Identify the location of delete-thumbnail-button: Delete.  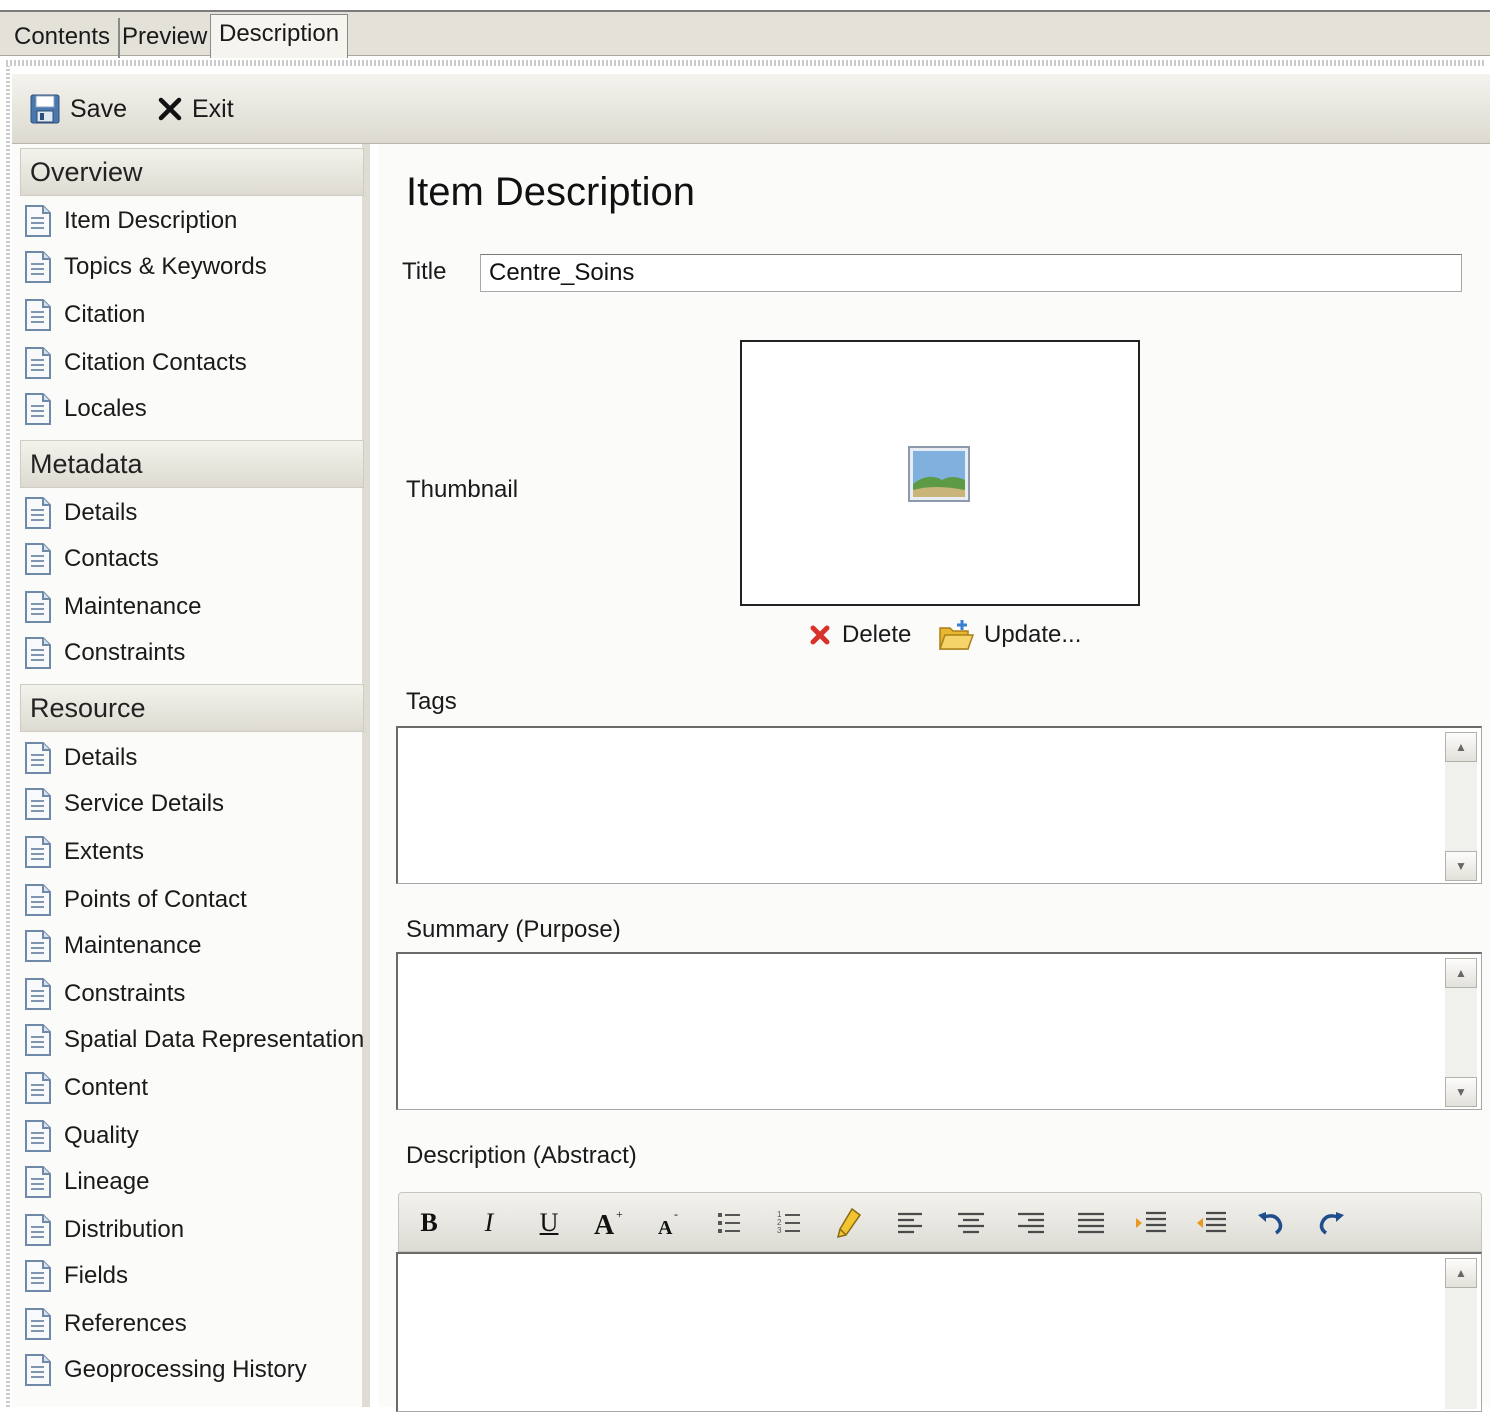
(859, 635).